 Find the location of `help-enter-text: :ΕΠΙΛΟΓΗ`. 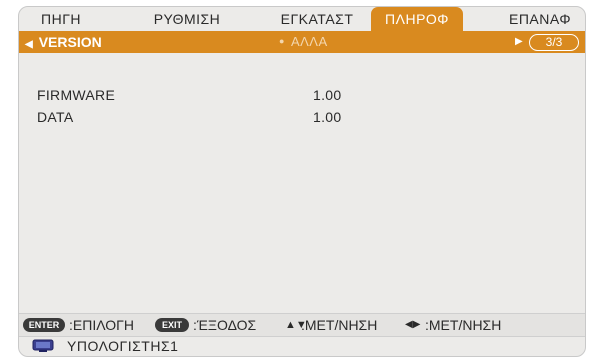

help-enter-text: :ΕΠΙΛΟΓΗ is located at coordinates (101, 325).